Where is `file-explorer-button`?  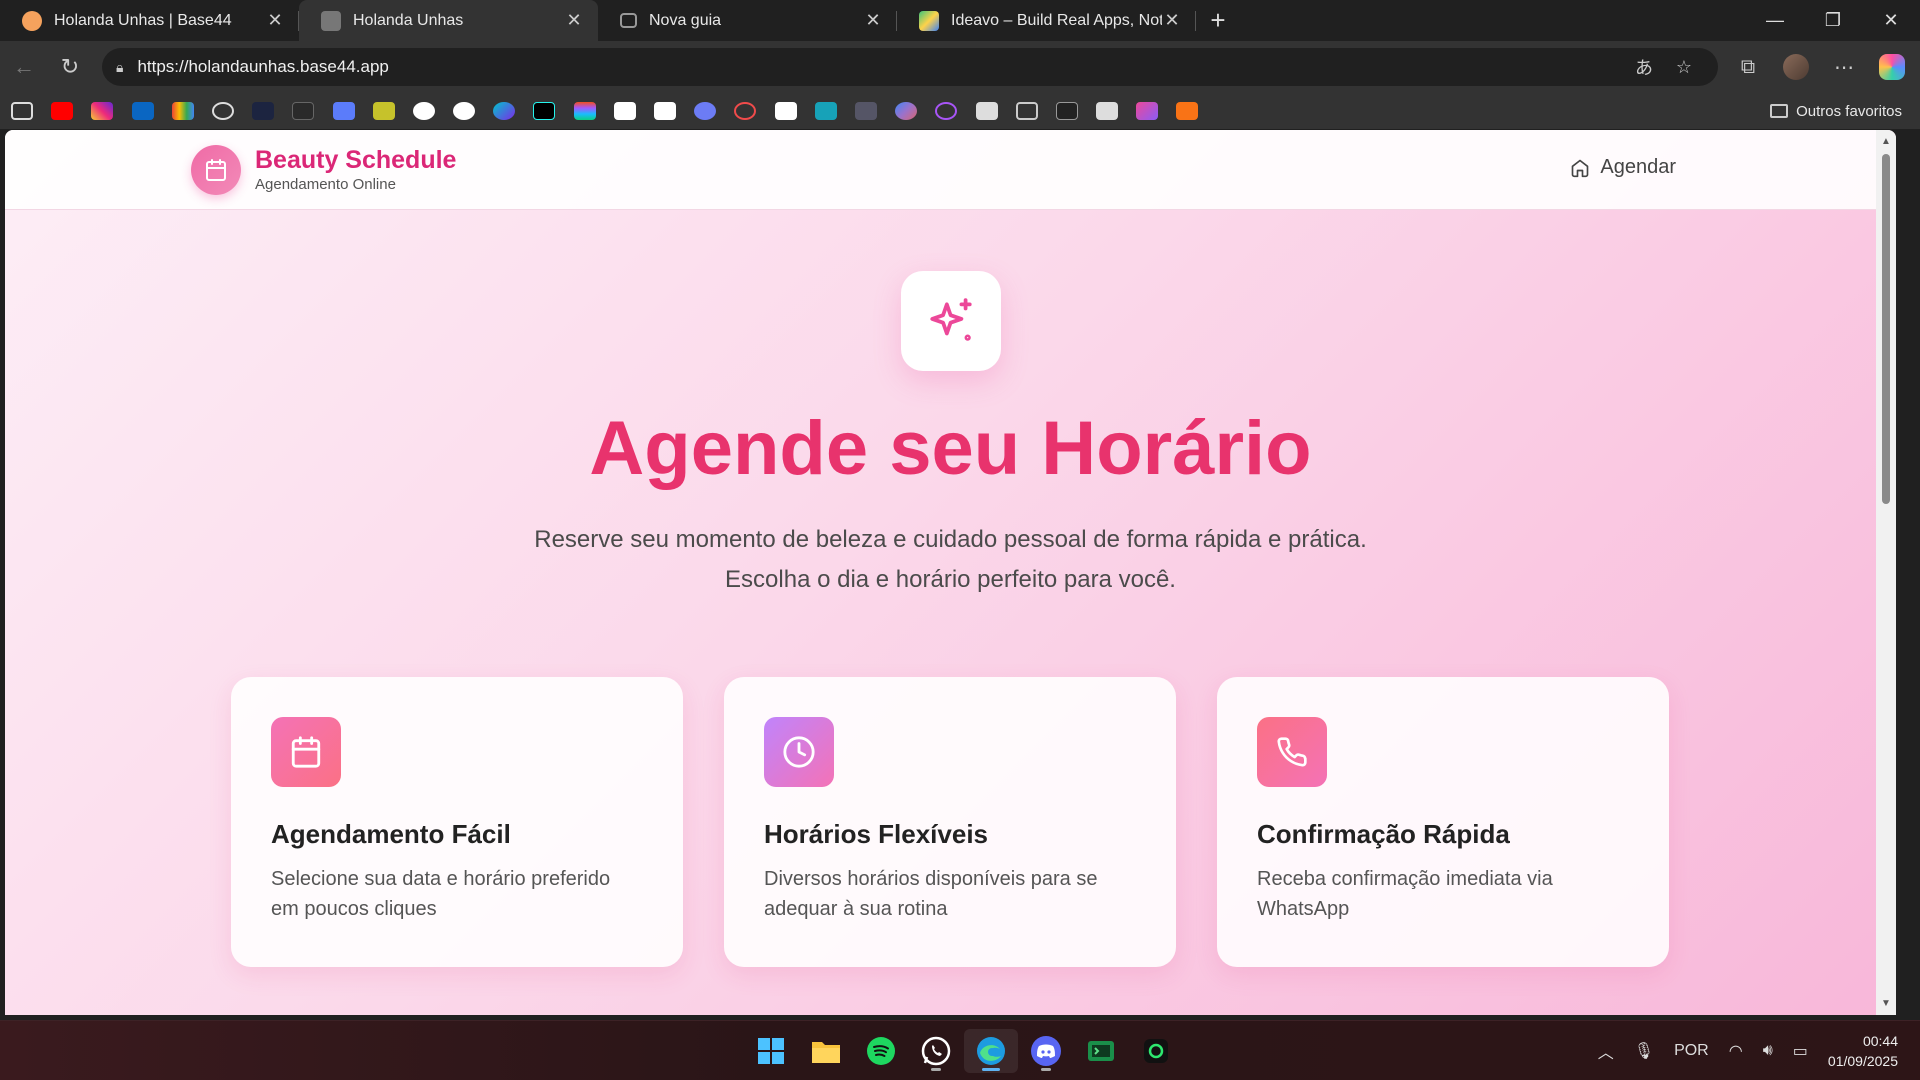
file-explorer-button is located at coordinates (826, 1051).